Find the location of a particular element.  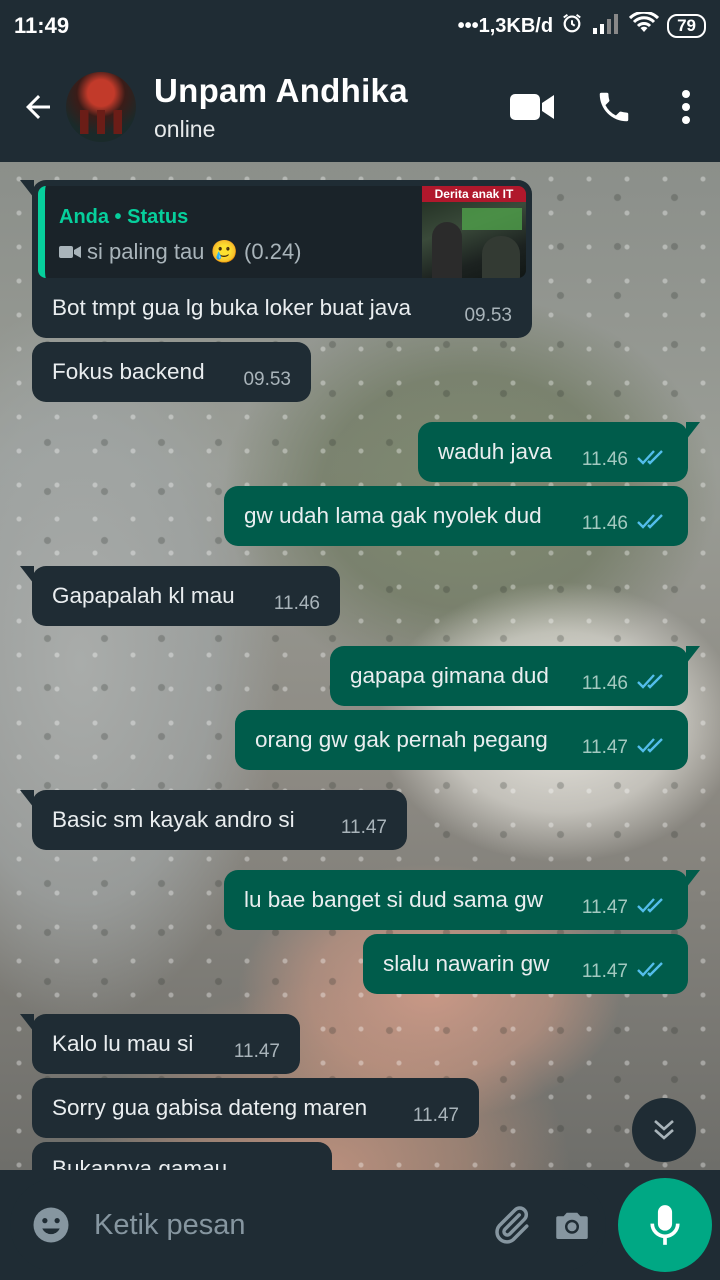

signal-icon is located at coordinates (606, 26).